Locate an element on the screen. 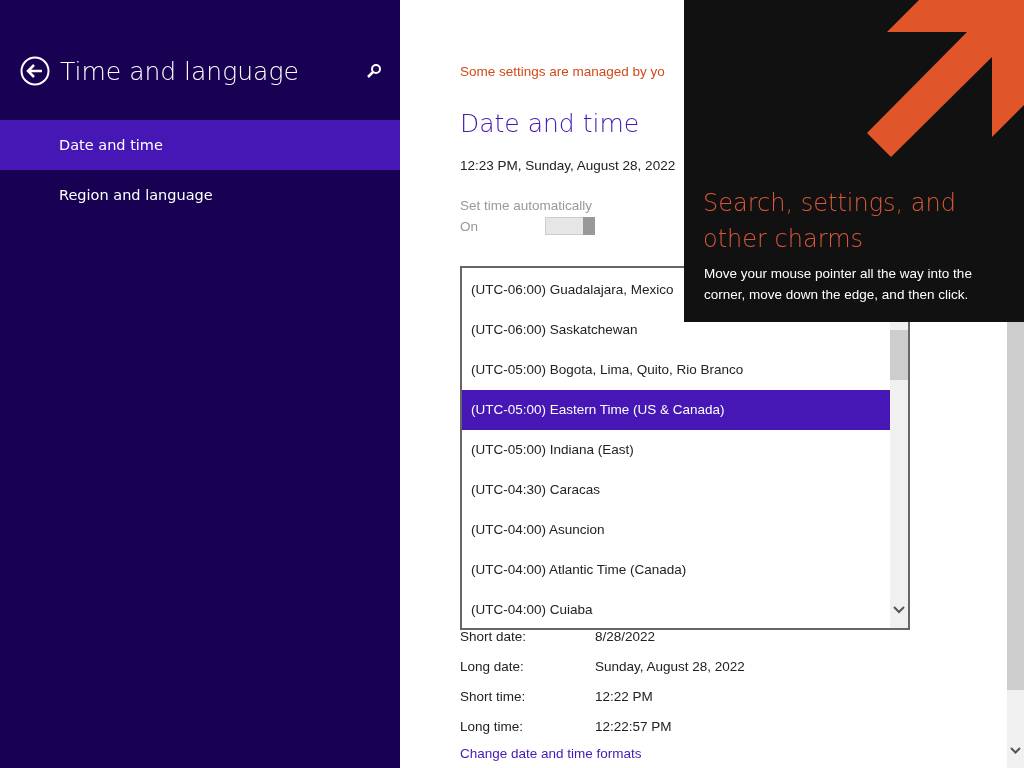  notice-text: Some settings are managed by yo is located at coordinates (563, 71).